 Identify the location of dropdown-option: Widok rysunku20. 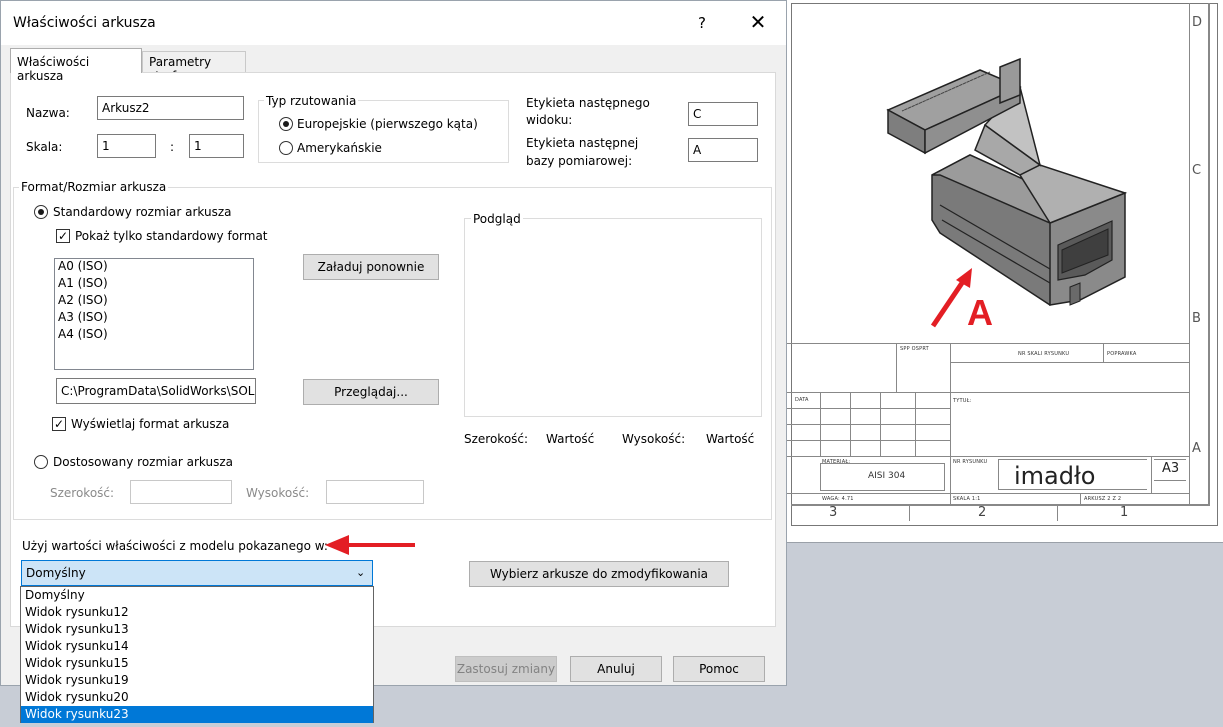
(197, 697).